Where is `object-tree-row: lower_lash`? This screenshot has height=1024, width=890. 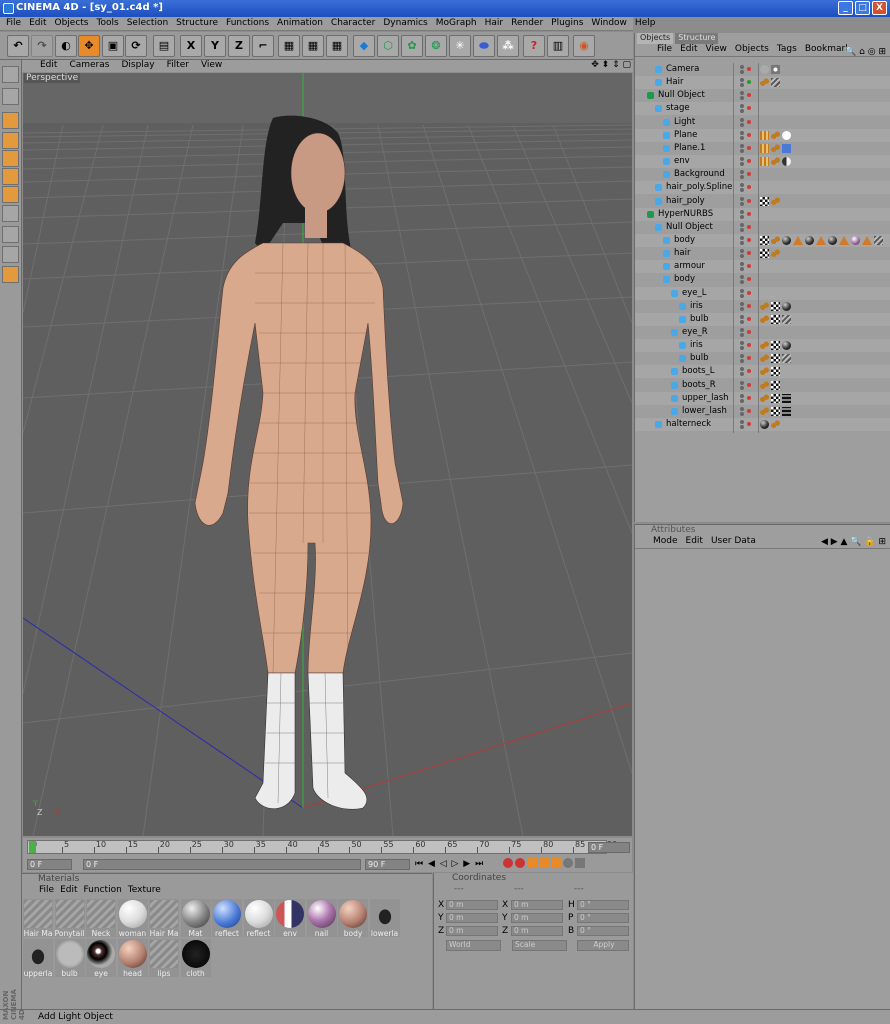 object-tree-row: lower_lash is located at coordinates (762, 411).